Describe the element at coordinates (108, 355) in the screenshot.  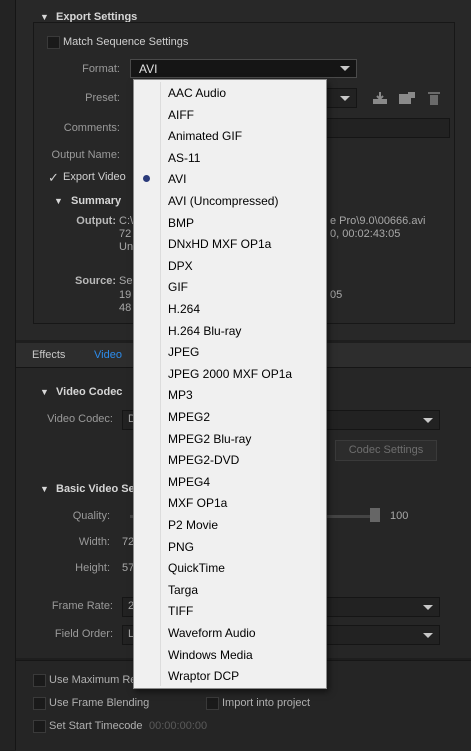
I see `tab-video: Video` at that location.